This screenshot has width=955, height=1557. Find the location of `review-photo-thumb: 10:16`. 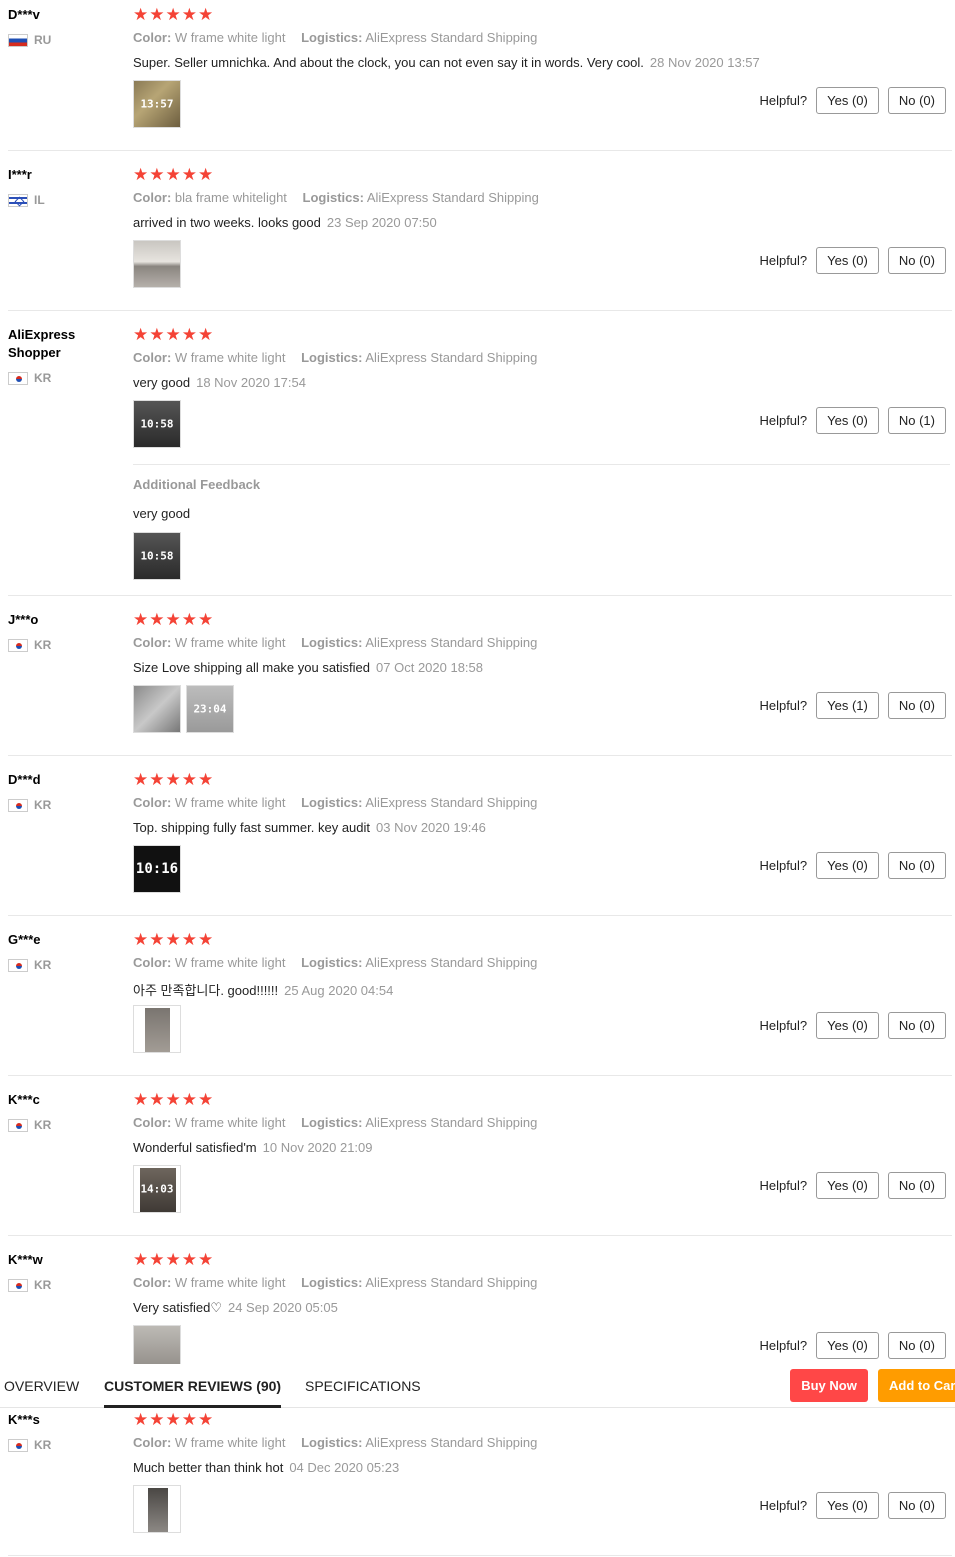

review-photo-thumb: 10:16 is located at coordinates (157, 869).